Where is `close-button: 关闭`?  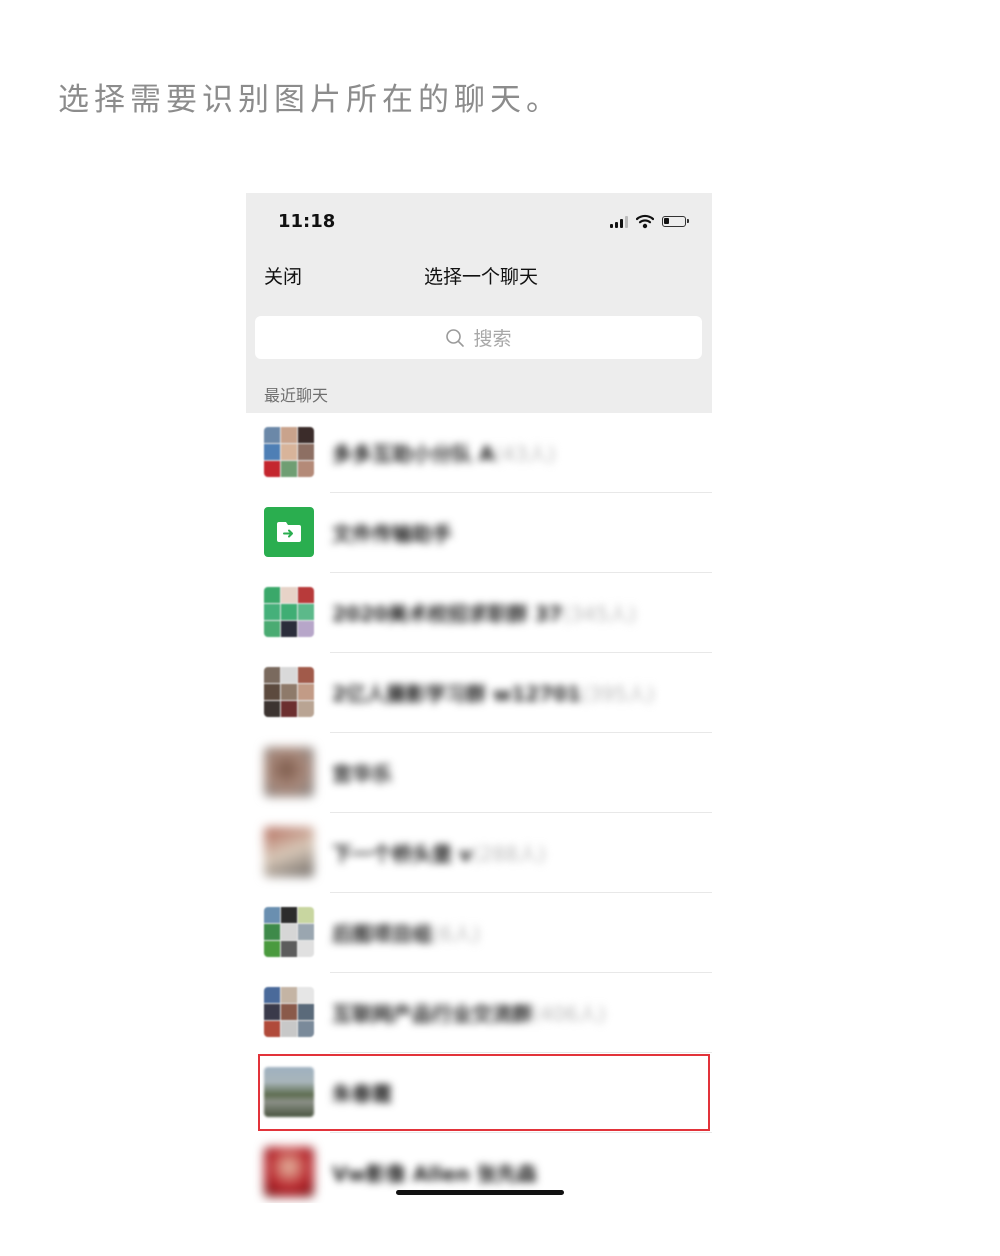 close-button: 关闭 is located at coordinates (283, 275).